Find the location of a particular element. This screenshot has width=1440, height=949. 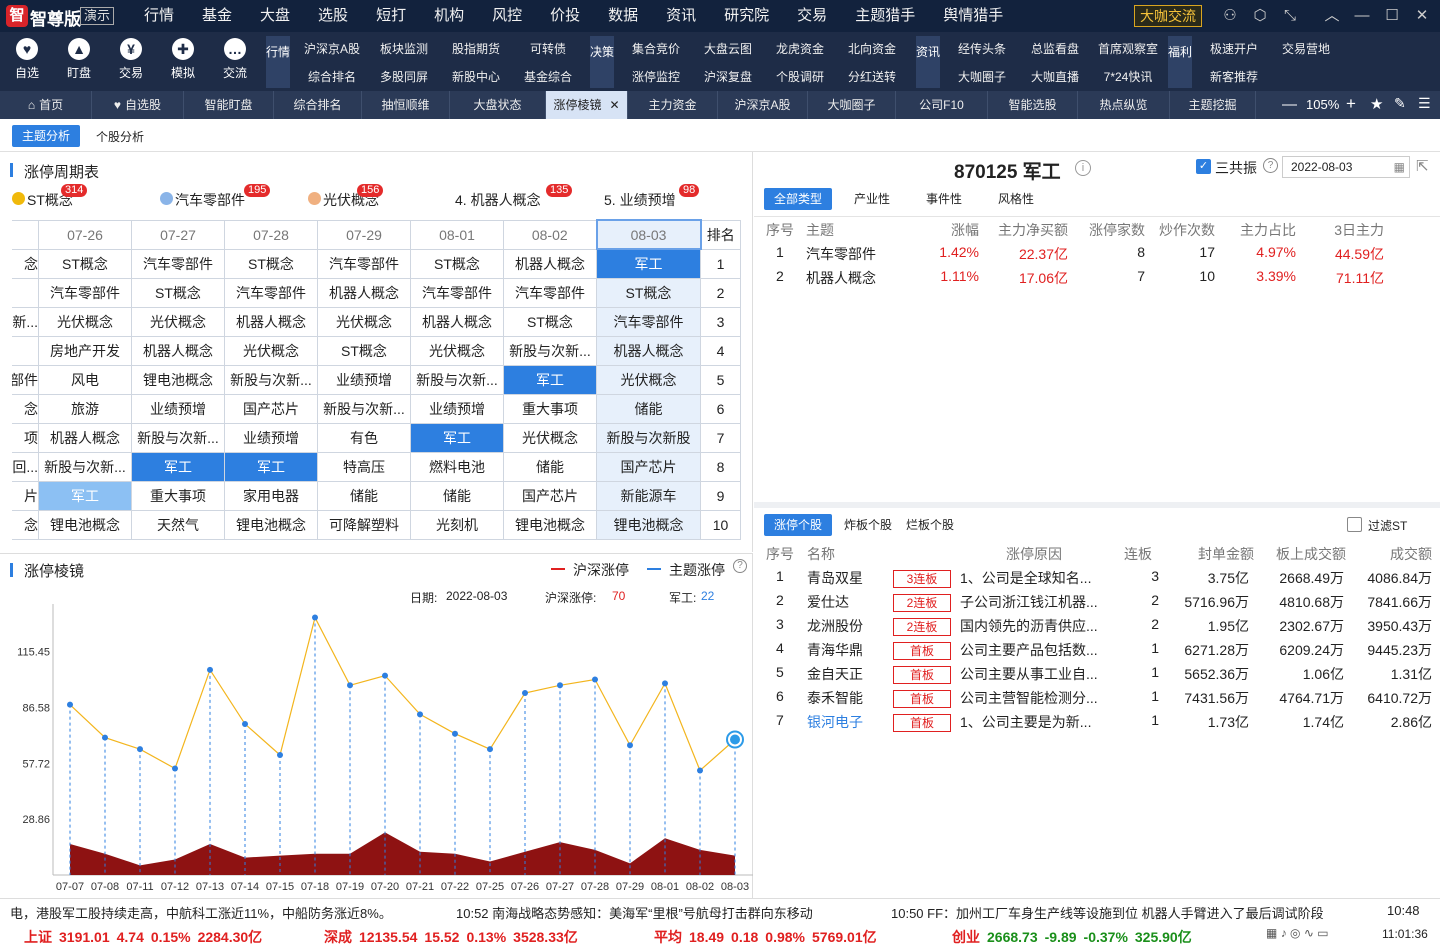

close-icon: ✕ is located at coordinates (1422, 16).